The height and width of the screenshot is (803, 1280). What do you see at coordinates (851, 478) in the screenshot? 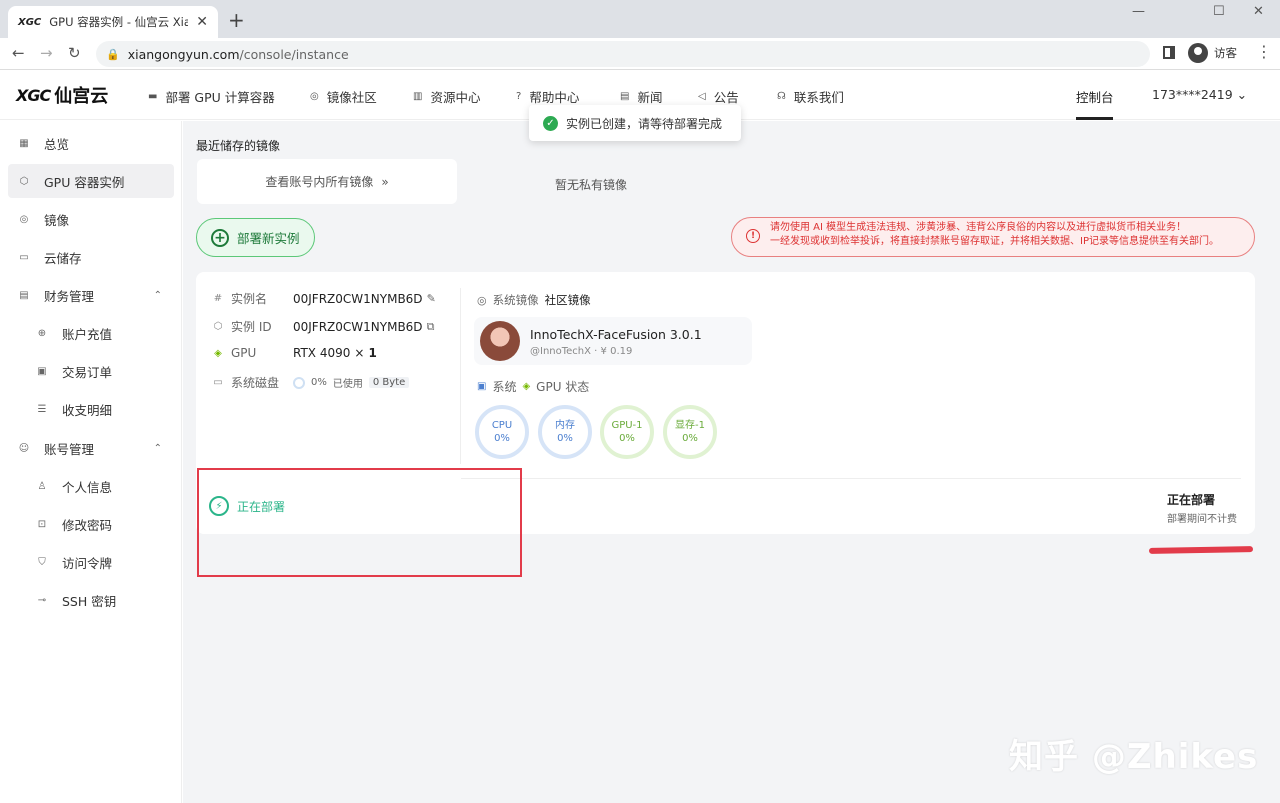
I see `card-divider-horizontal` at bounding box center [851, 478].